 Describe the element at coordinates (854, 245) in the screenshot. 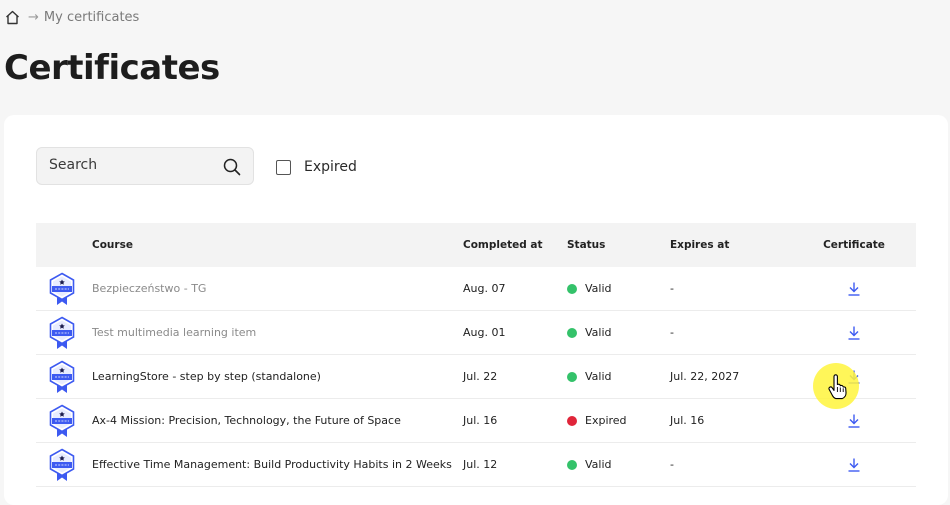

I see `header-certificate: Certificate` at that location.